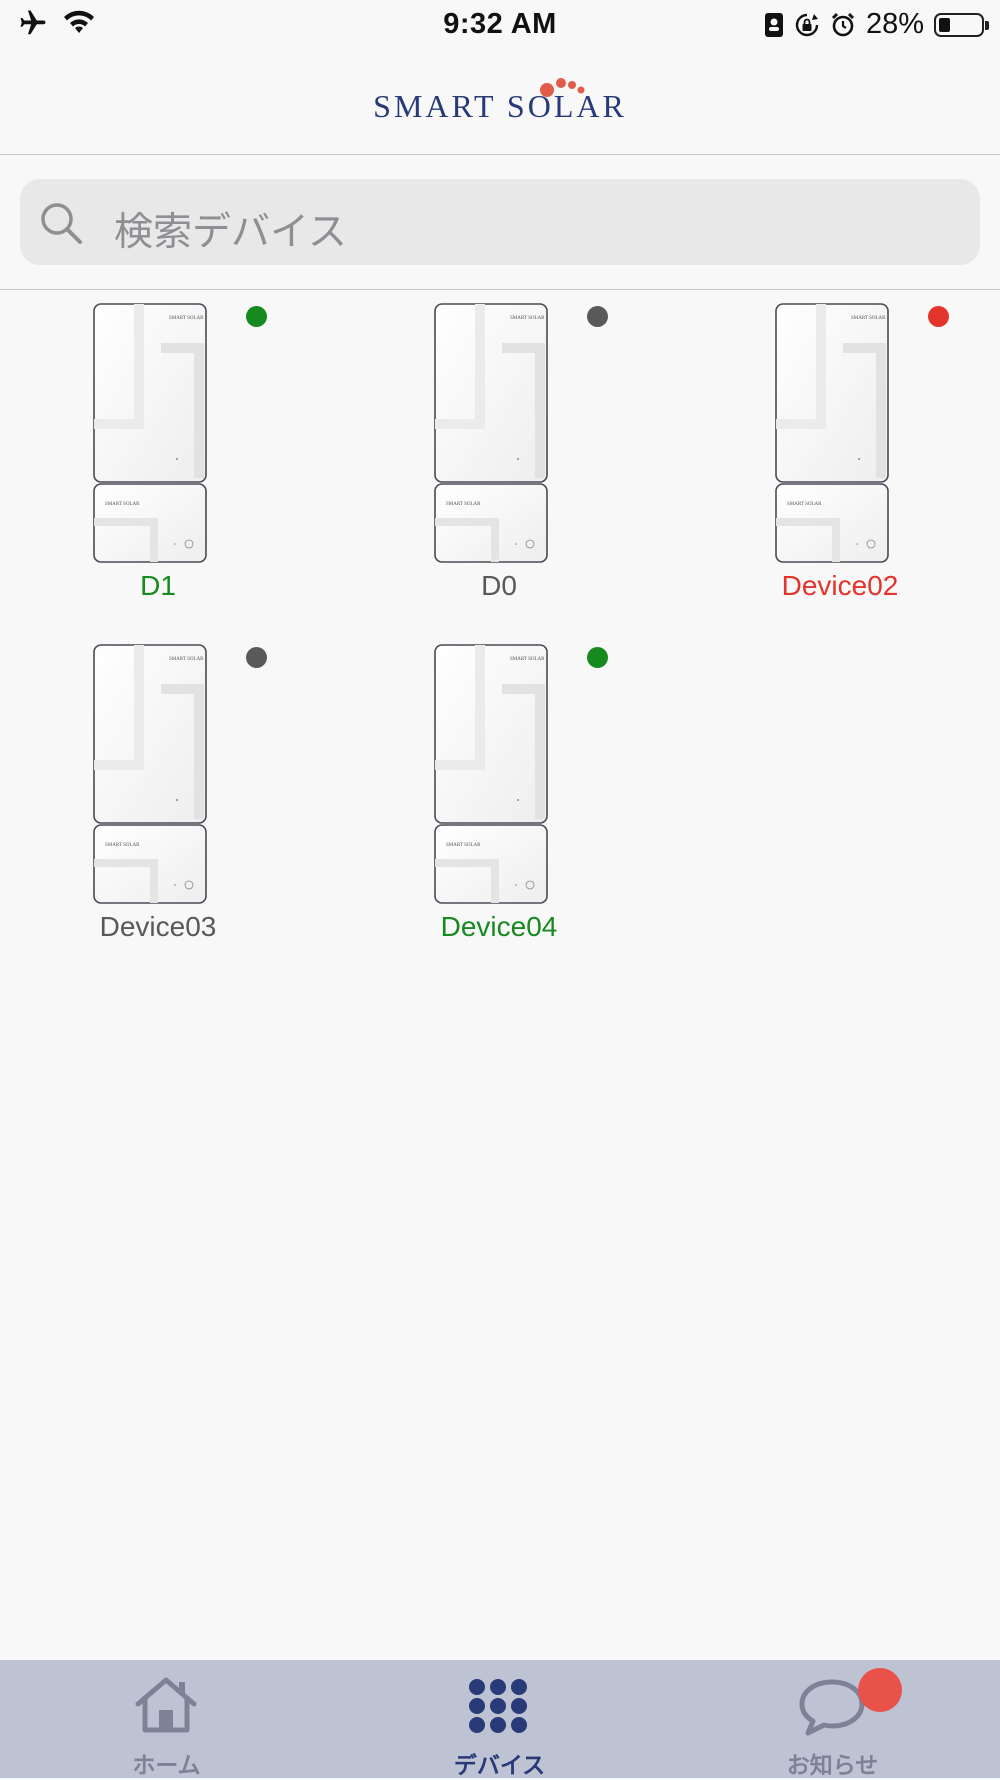 Image resolution: width=1000 pixels, height=1780 pixels. What do you see at coordinates (61, 223) in the screenshot?
I see `search-icon` at bounding box center [61, 223].